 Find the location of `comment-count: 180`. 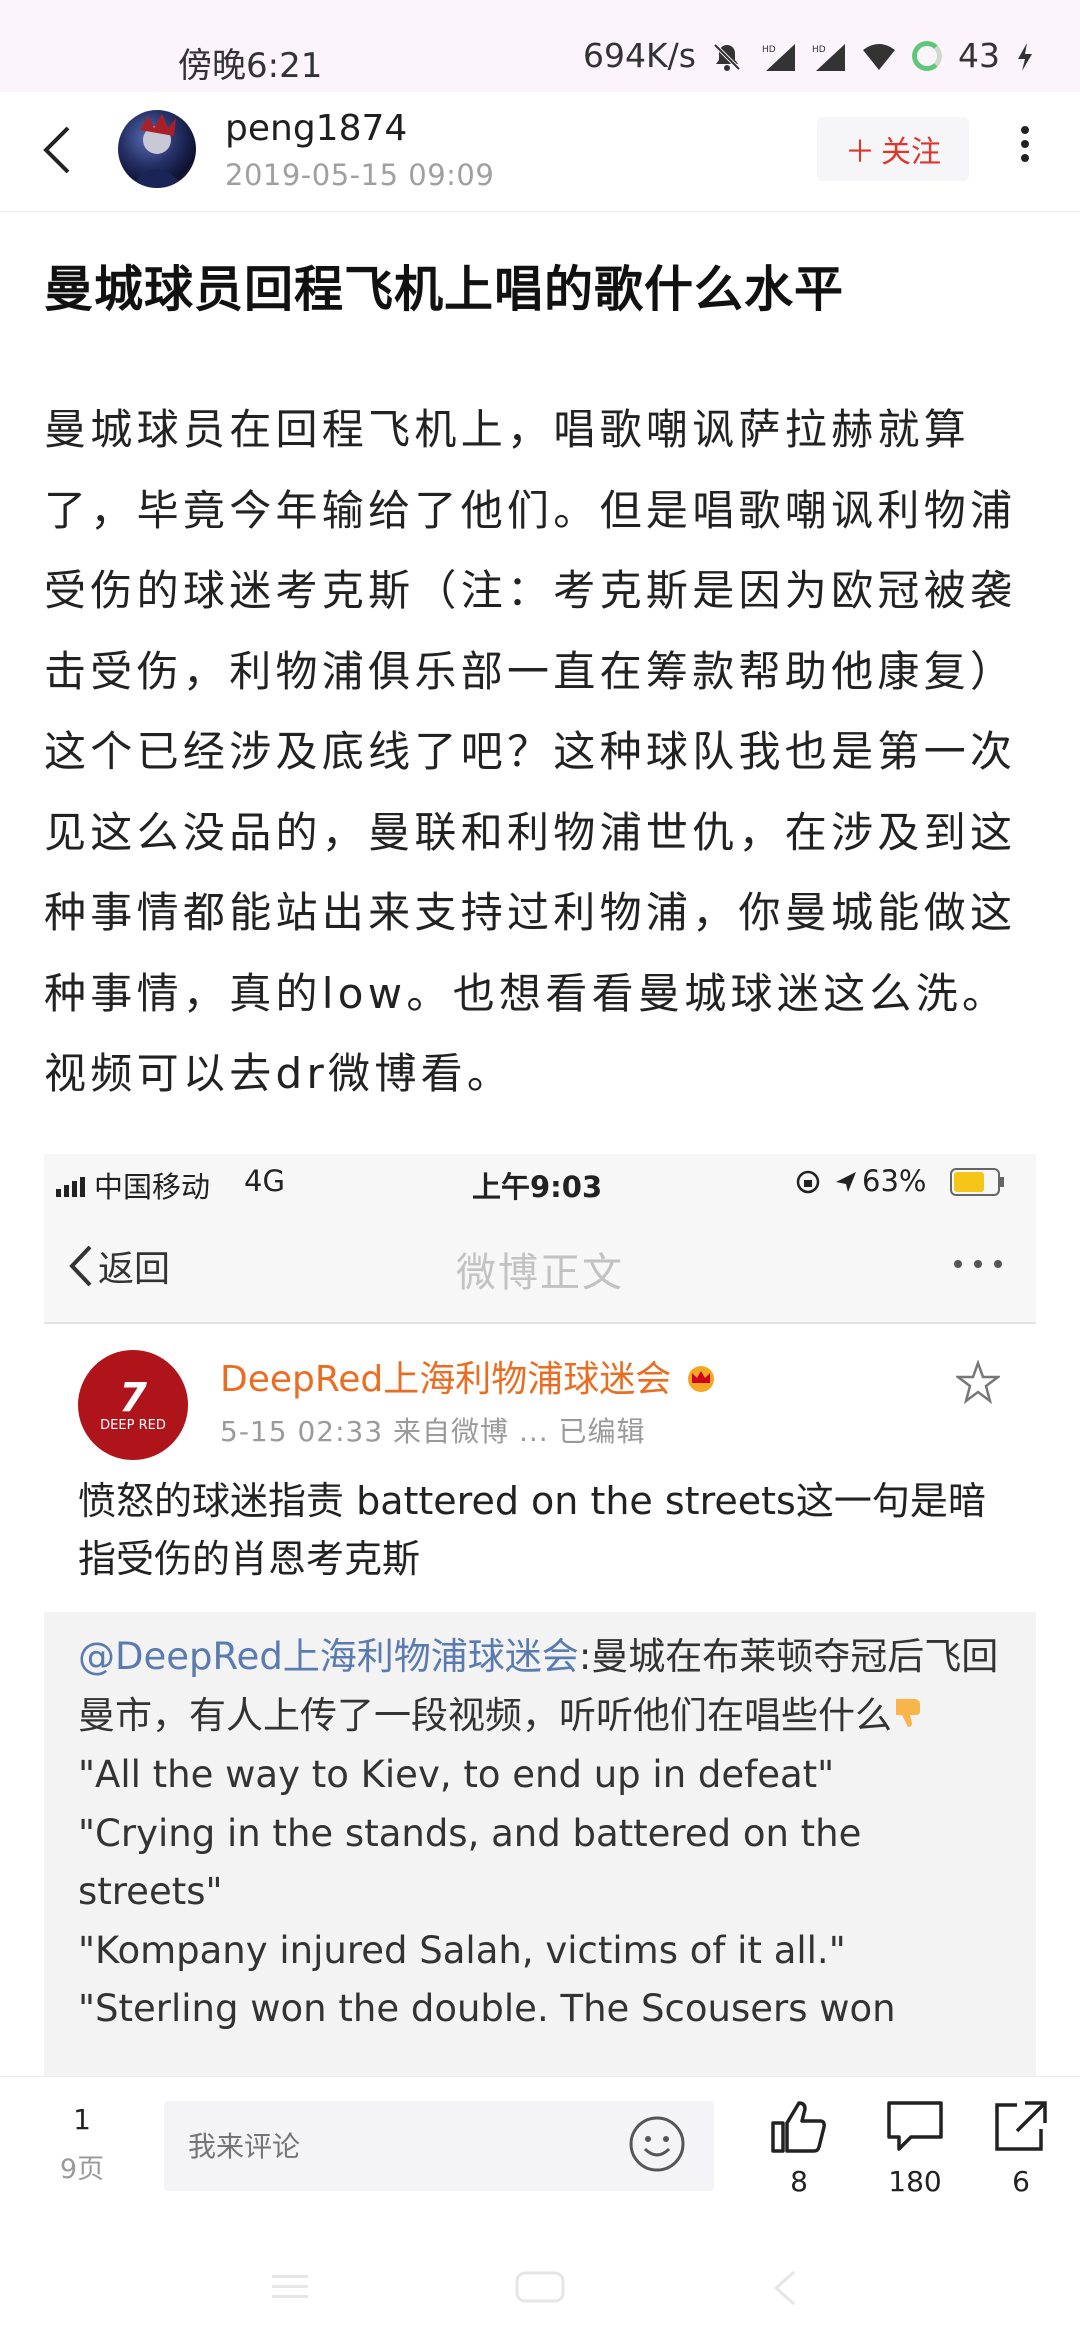

comment-count: 180 is located at coordinates (915, 2181).